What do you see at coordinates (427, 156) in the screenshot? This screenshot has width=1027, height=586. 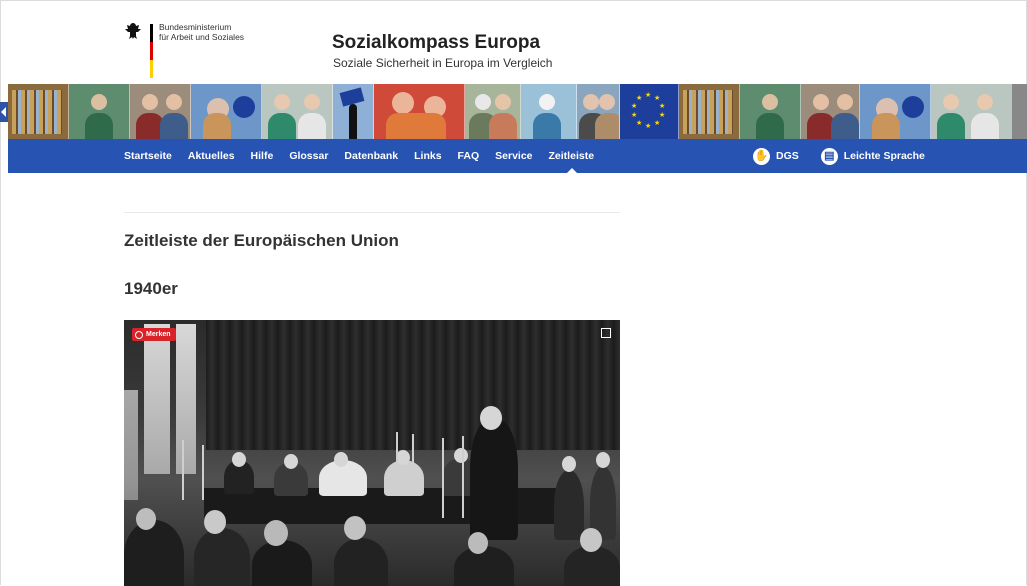 I see `nav-item-links: Links` at bounding box center [427, 156].